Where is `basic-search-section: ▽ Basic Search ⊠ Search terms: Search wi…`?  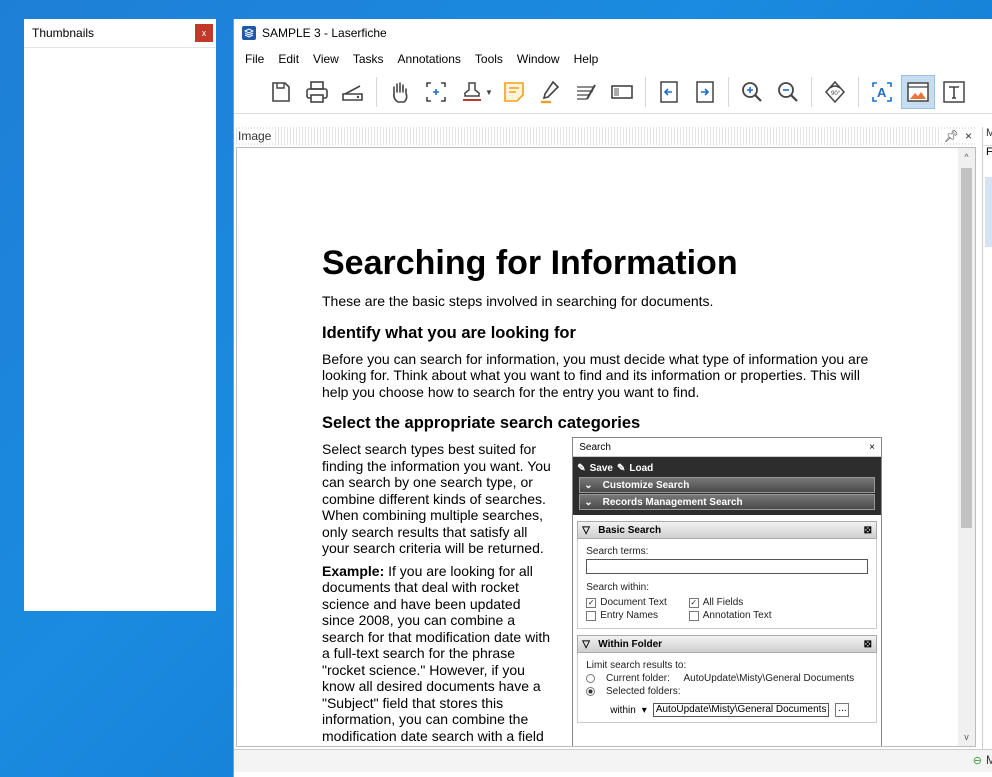 basic-search-section: ▽ Basic Search ⊠ Search terms: Search wi… is located at coordinates (727, 575).